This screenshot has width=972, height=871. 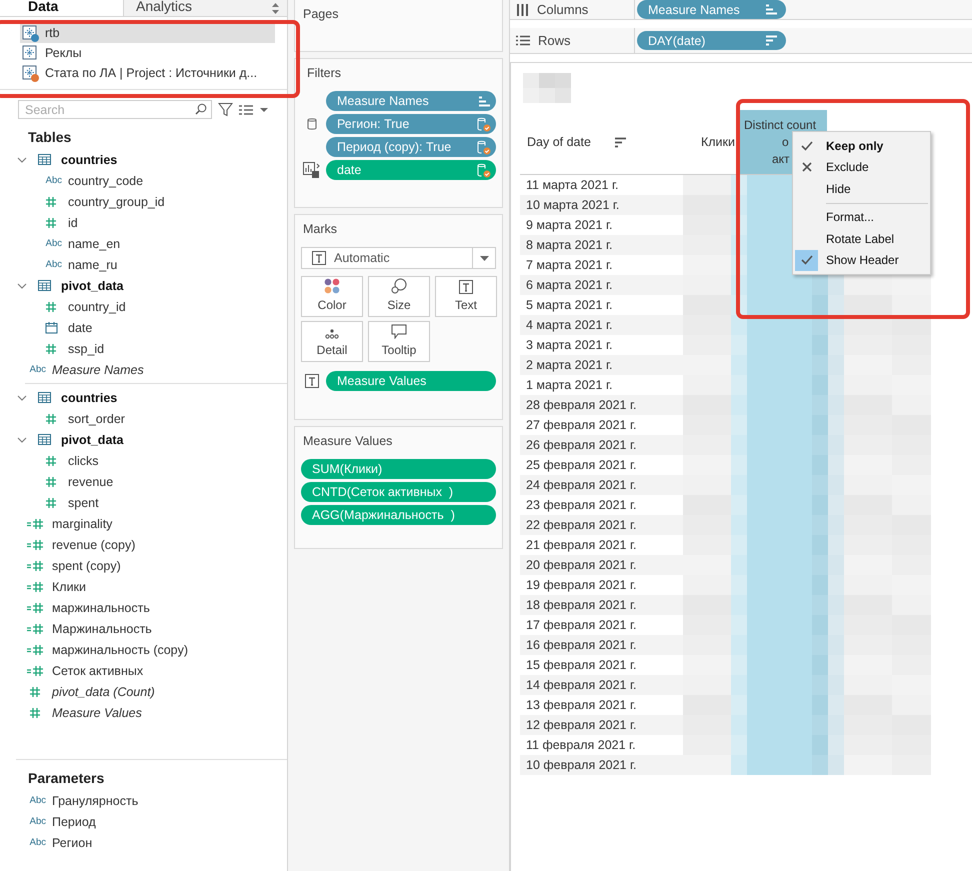 What do you see at coordinates (320, 229) in the screenshot?
I see `card-title: Marks` at bounding box center [320, 229].